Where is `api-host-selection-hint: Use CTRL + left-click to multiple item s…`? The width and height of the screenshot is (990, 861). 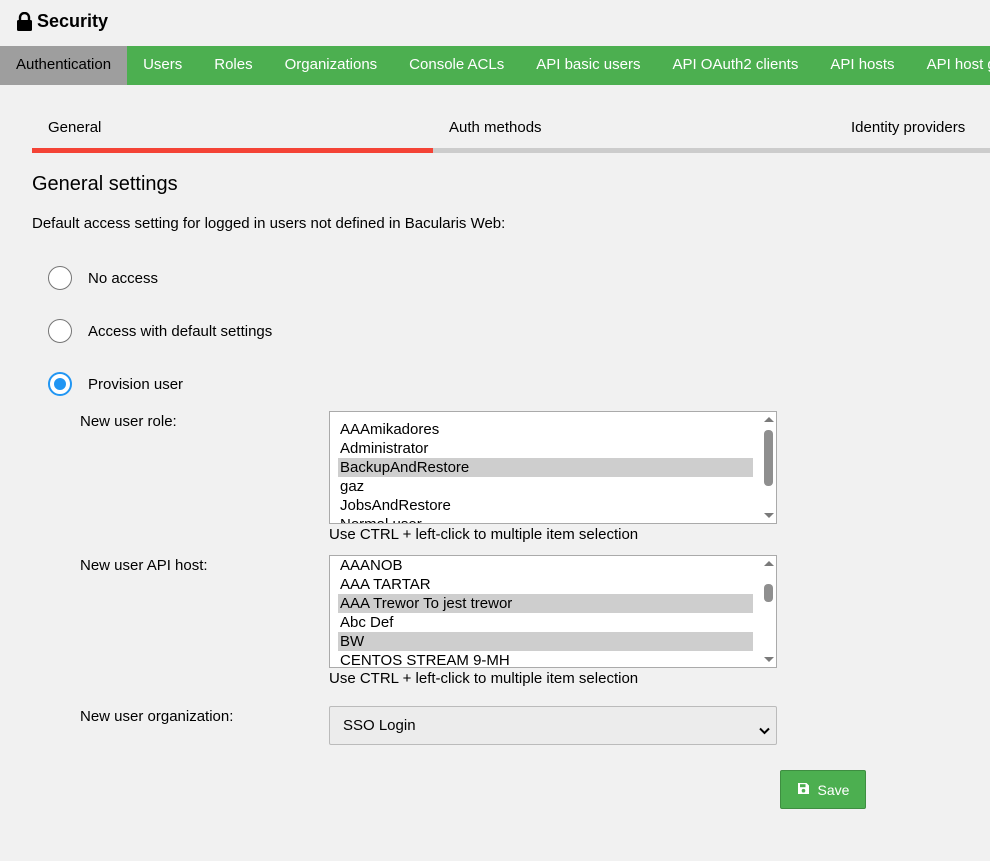 api-host-selection-hint: Use CTRL + left-click to multiple item s… is located at coordinates (484, 678).